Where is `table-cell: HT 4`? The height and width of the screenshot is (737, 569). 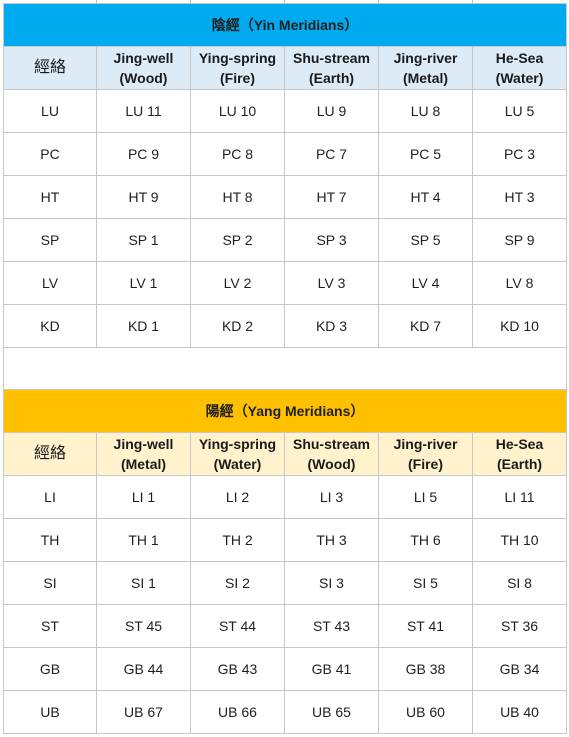
table-cell: HT 4 is located at coordinates (425, 197).